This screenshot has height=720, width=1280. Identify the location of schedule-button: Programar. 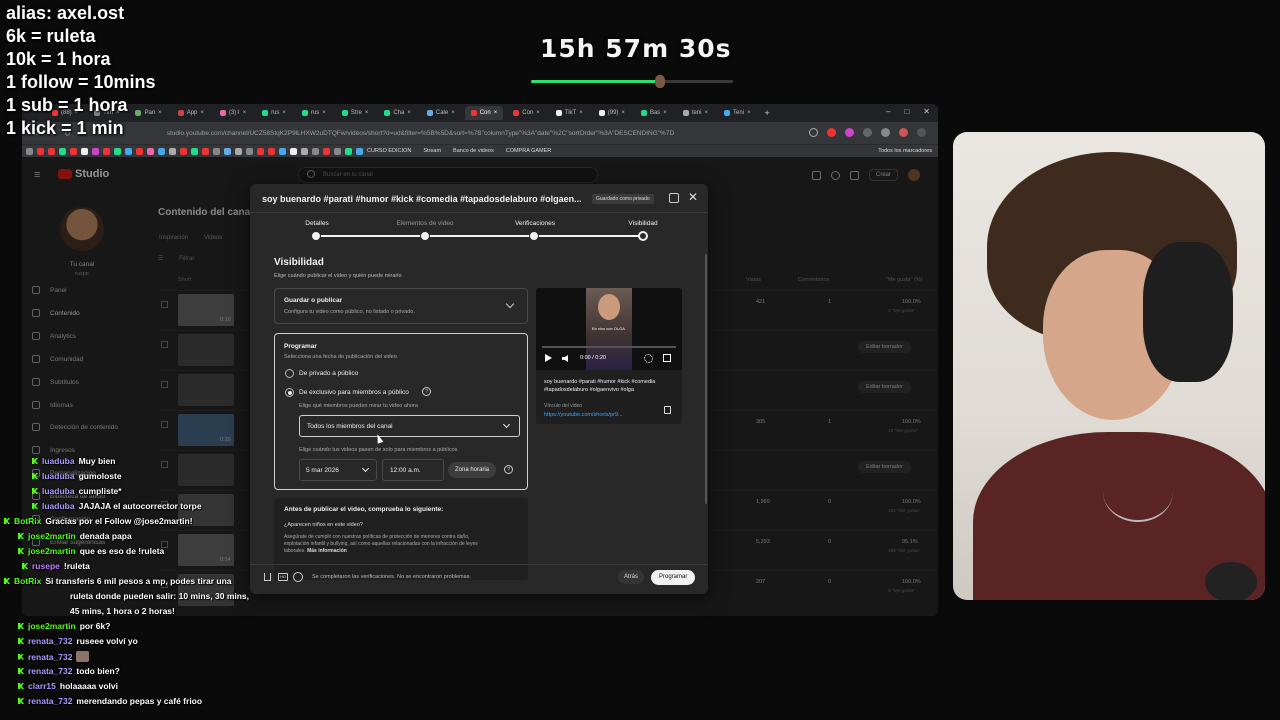
(673, 577).